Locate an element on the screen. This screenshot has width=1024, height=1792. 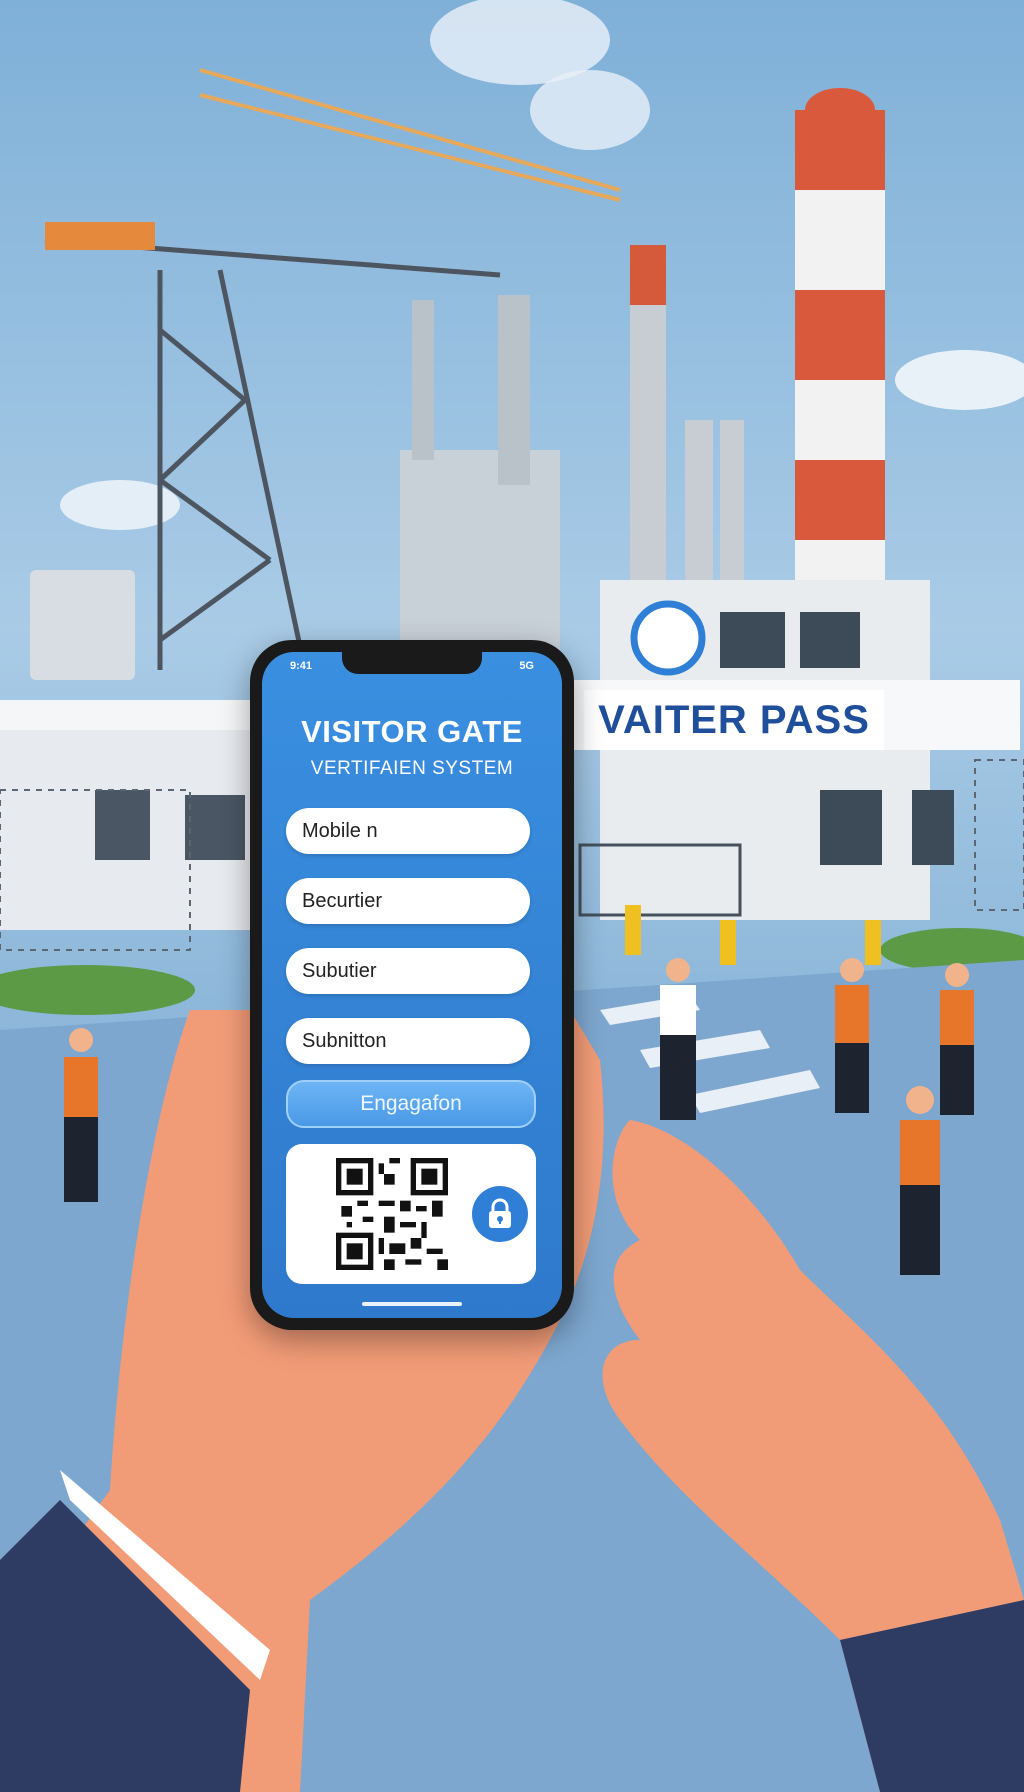
home-indicator is located at coordinates (412, 1304).